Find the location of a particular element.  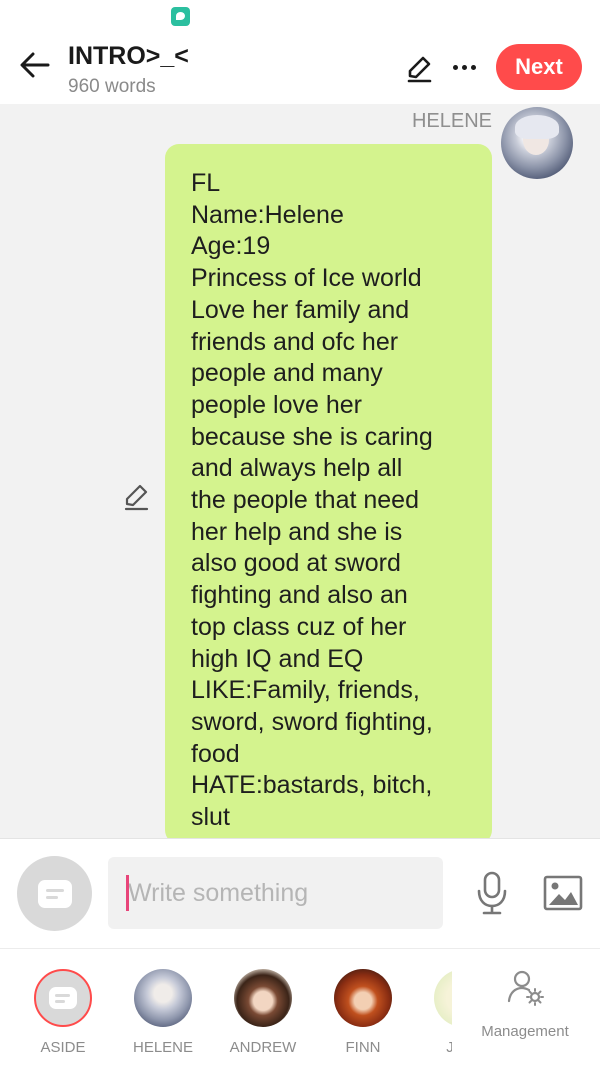

message-composer is located at coordinates (300, 893).